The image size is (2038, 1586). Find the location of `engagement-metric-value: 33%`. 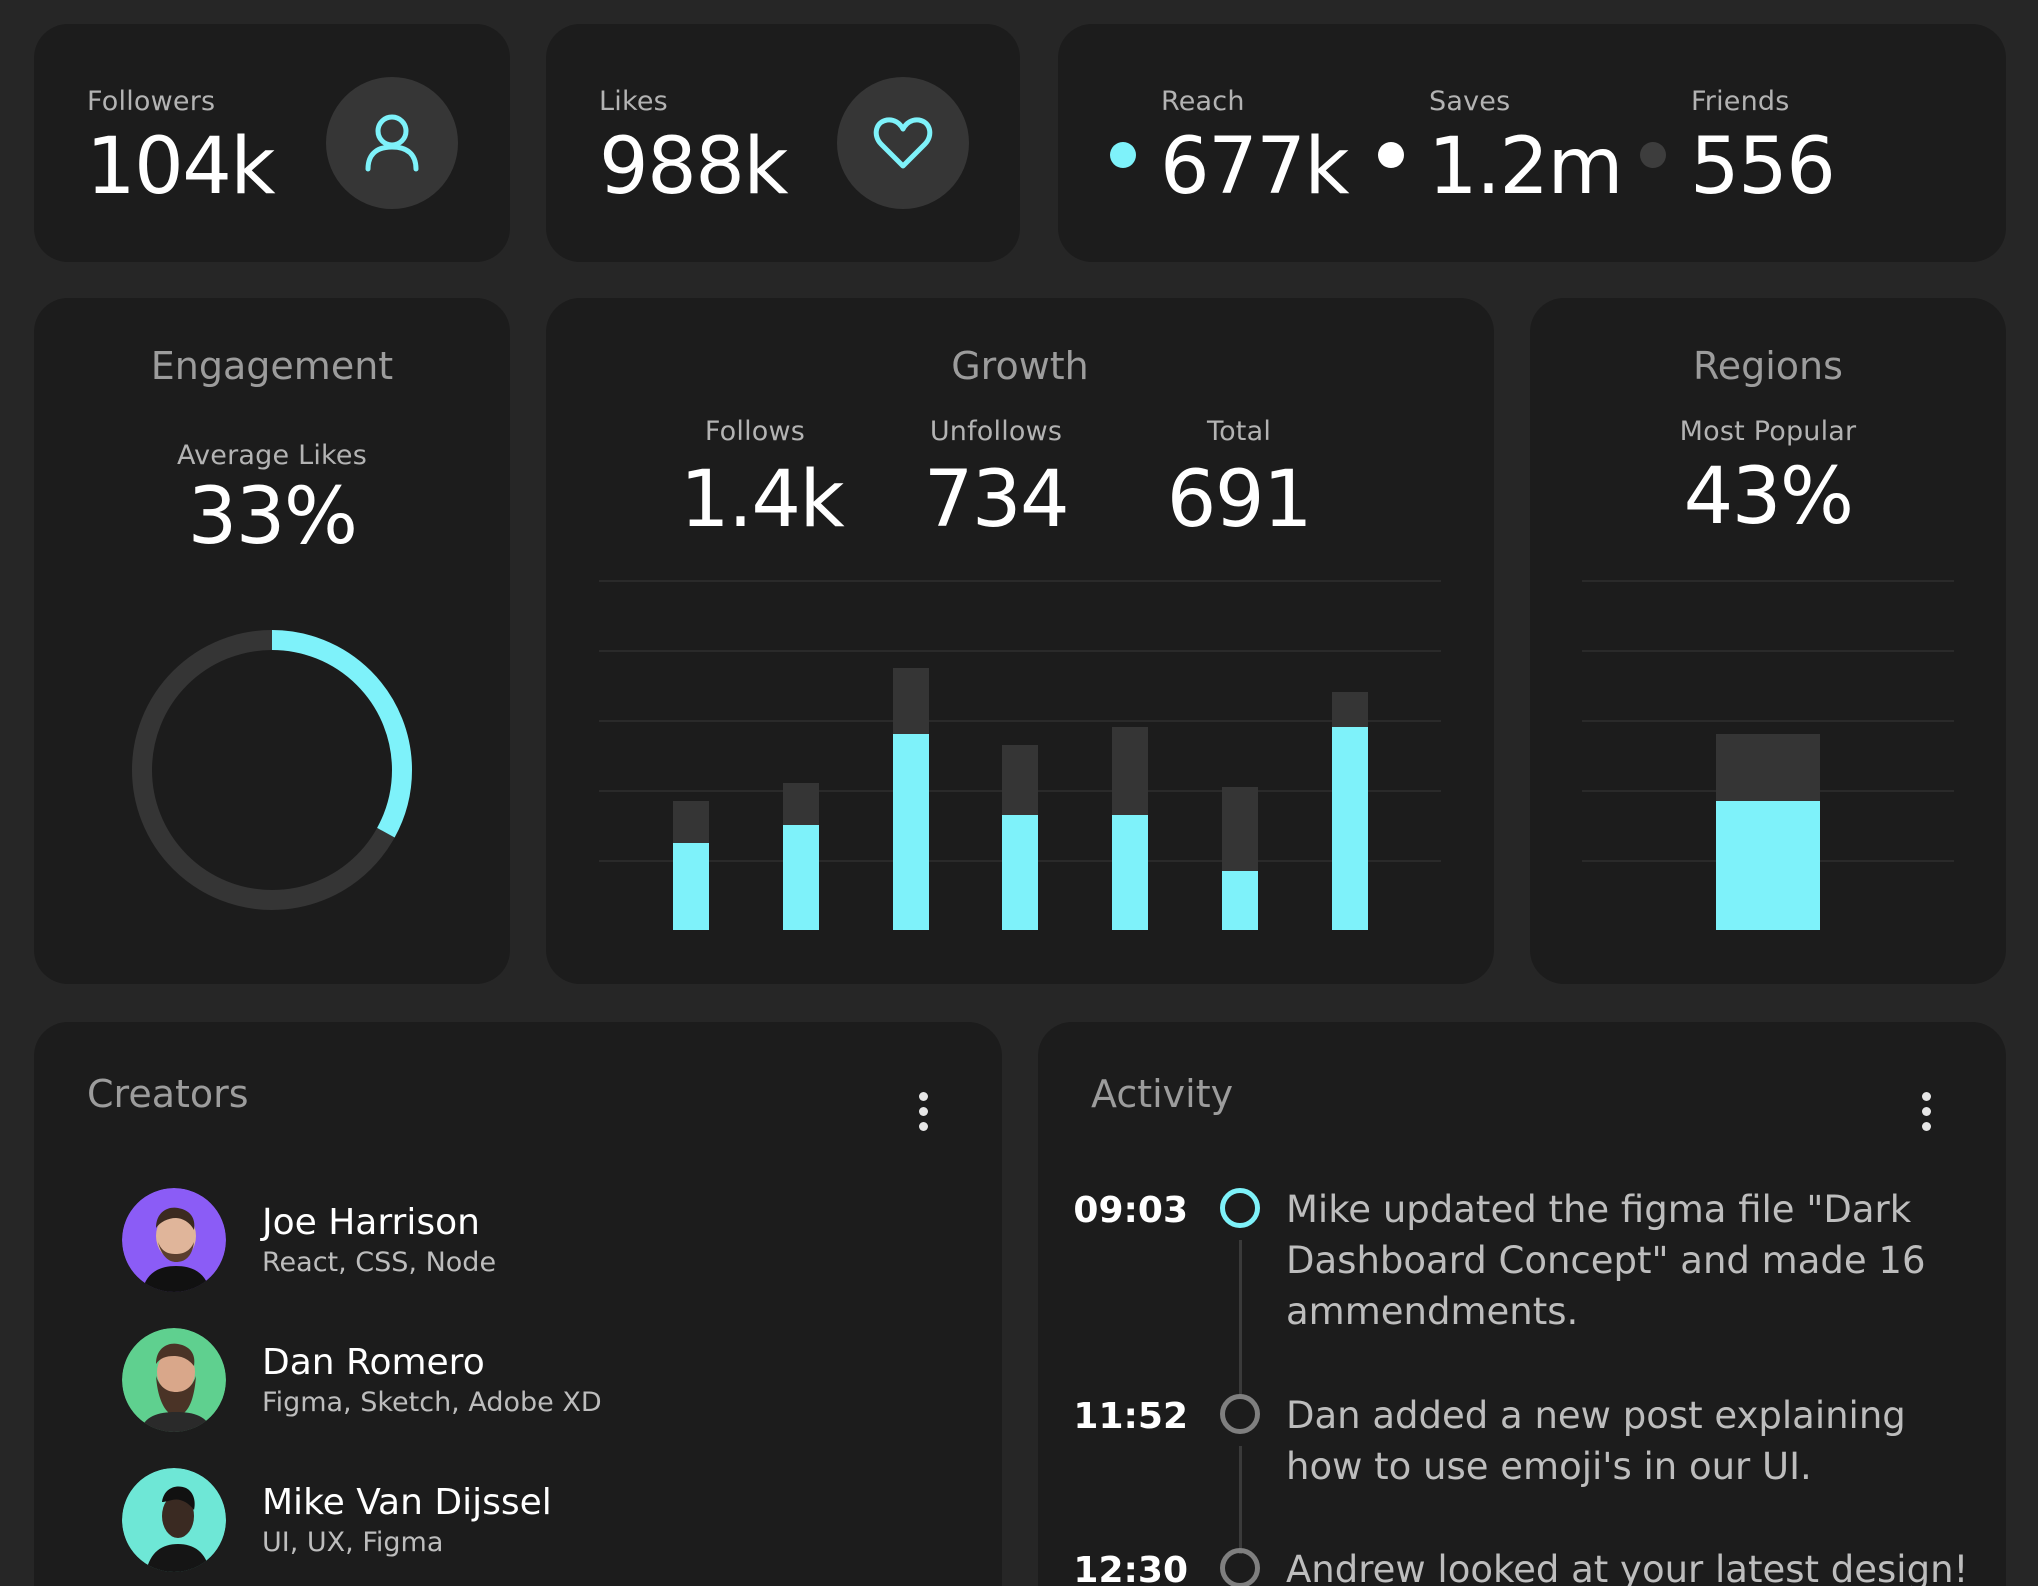

engagement-metric-value: 33% is located at coordinates (272, 517).